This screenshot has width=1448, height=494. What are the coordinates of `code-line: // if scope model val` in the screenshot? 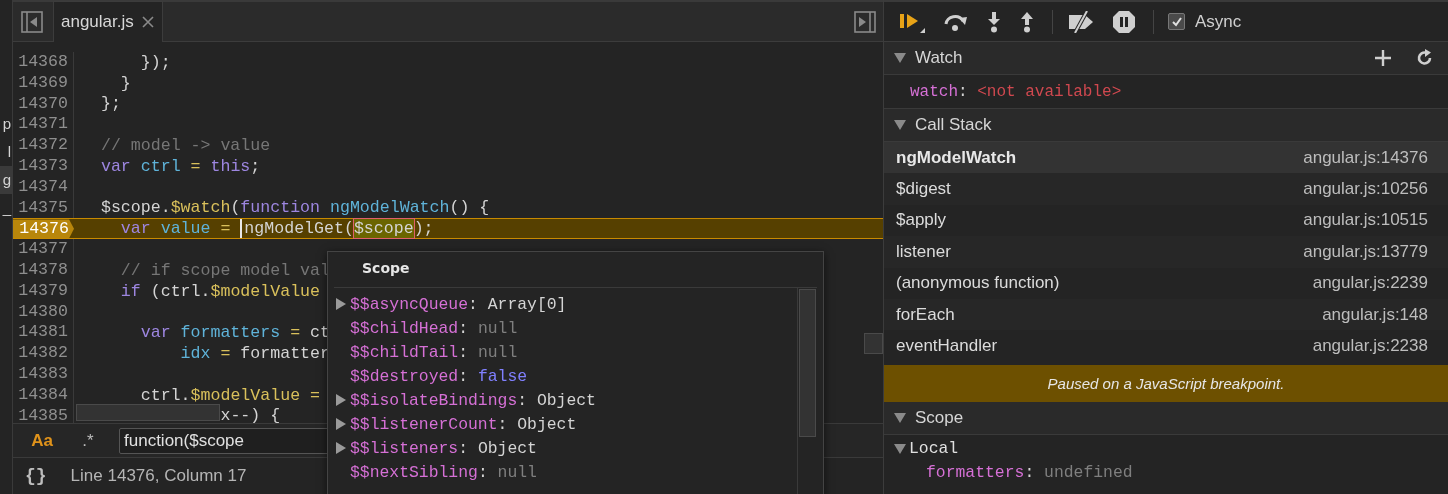 It's located at (225, 270).